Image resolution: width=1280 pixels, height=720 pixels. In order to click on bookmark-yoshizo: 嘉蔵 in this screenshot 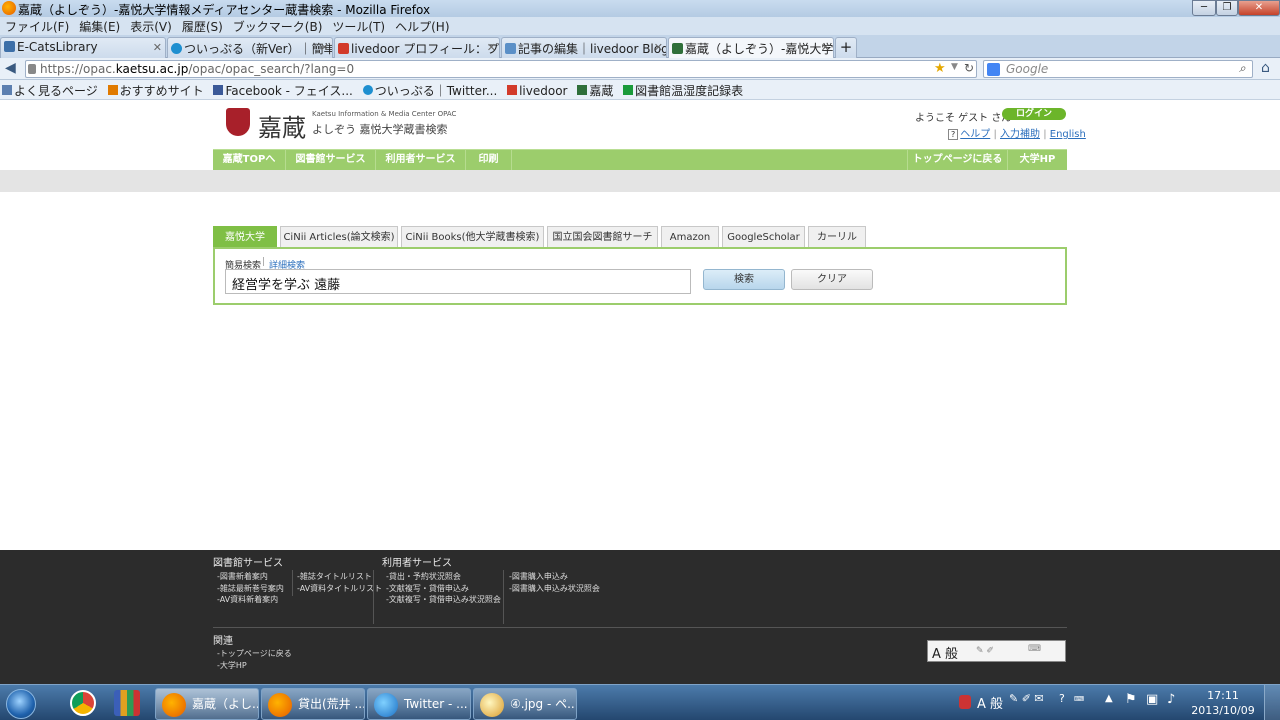, I will do `click(596, 89)`.